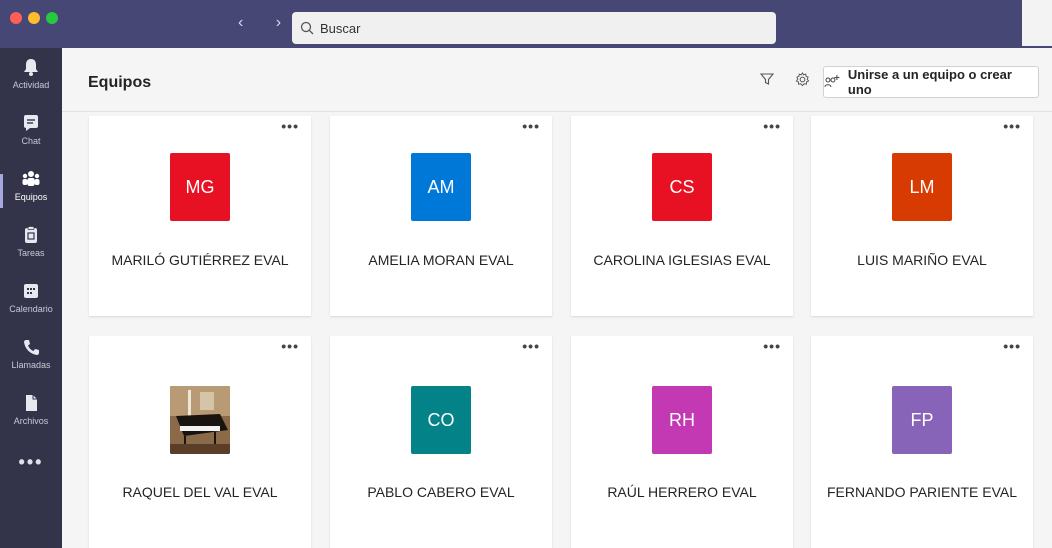 The height and width of the screenshot is (548, 1052). What do you see at coordinates (1037, 24) in the screenshot?
I see `window-edge` at bounding box center [1037, 24].